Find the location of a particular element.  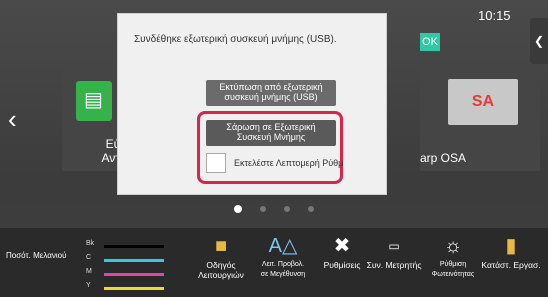

button-label: Εκτύπωση από εξωτερική is located at coordinates (271, 87).